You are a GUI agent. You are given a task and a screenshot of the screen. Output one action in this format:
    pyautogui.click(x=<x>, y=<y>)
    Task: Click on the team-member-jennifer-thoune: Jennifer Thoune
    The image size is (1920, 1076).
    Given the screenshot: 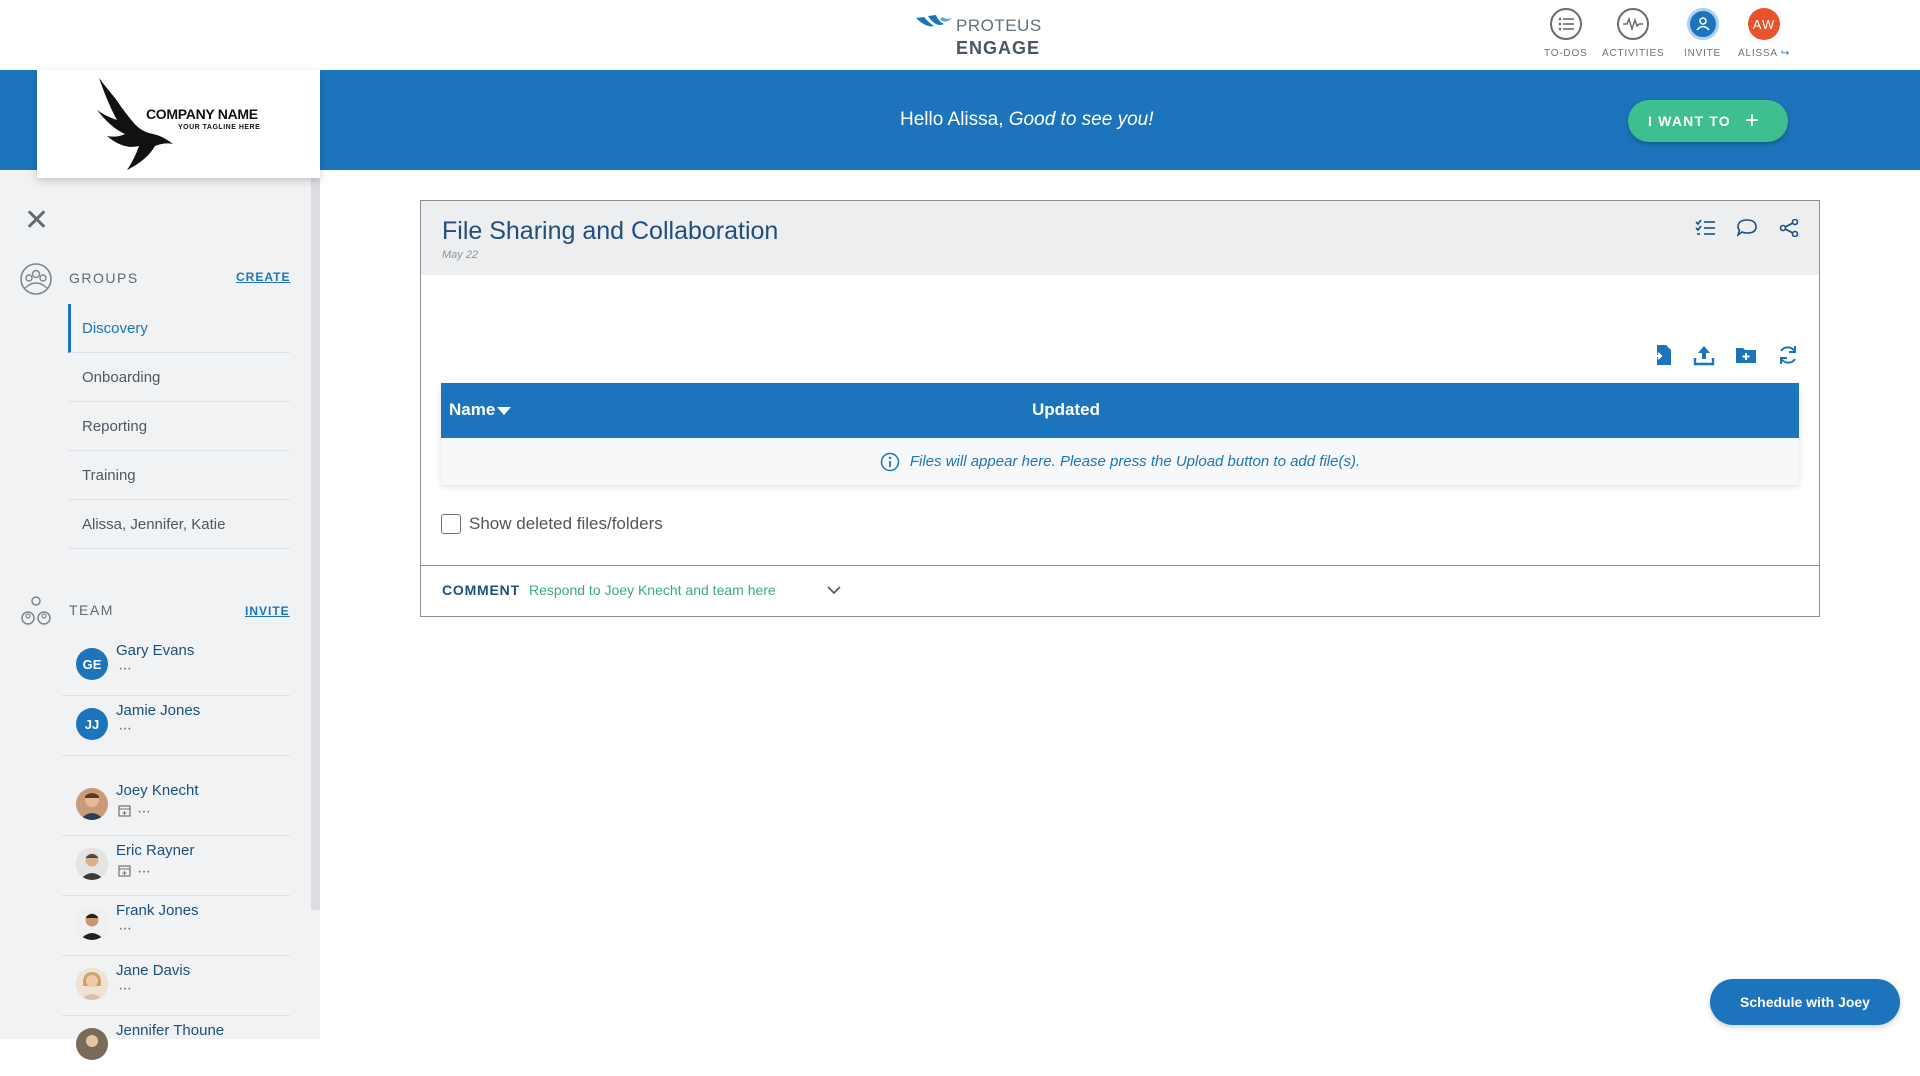 What is the action you would take?
    pyautogui.click(x=176, y=1046)
    